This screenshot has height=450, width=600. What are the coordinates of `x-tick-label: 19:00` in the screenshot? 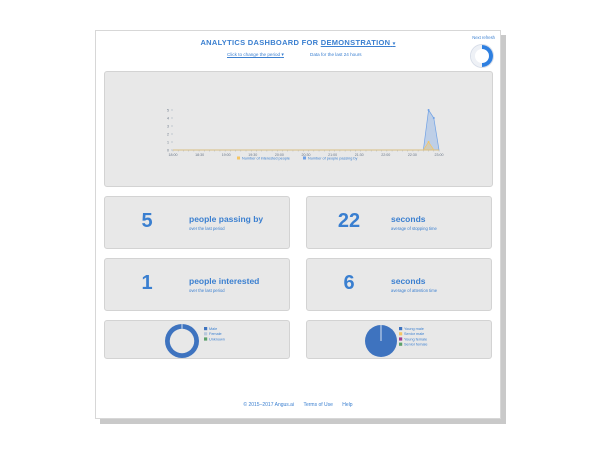 It's located at (226, 155).